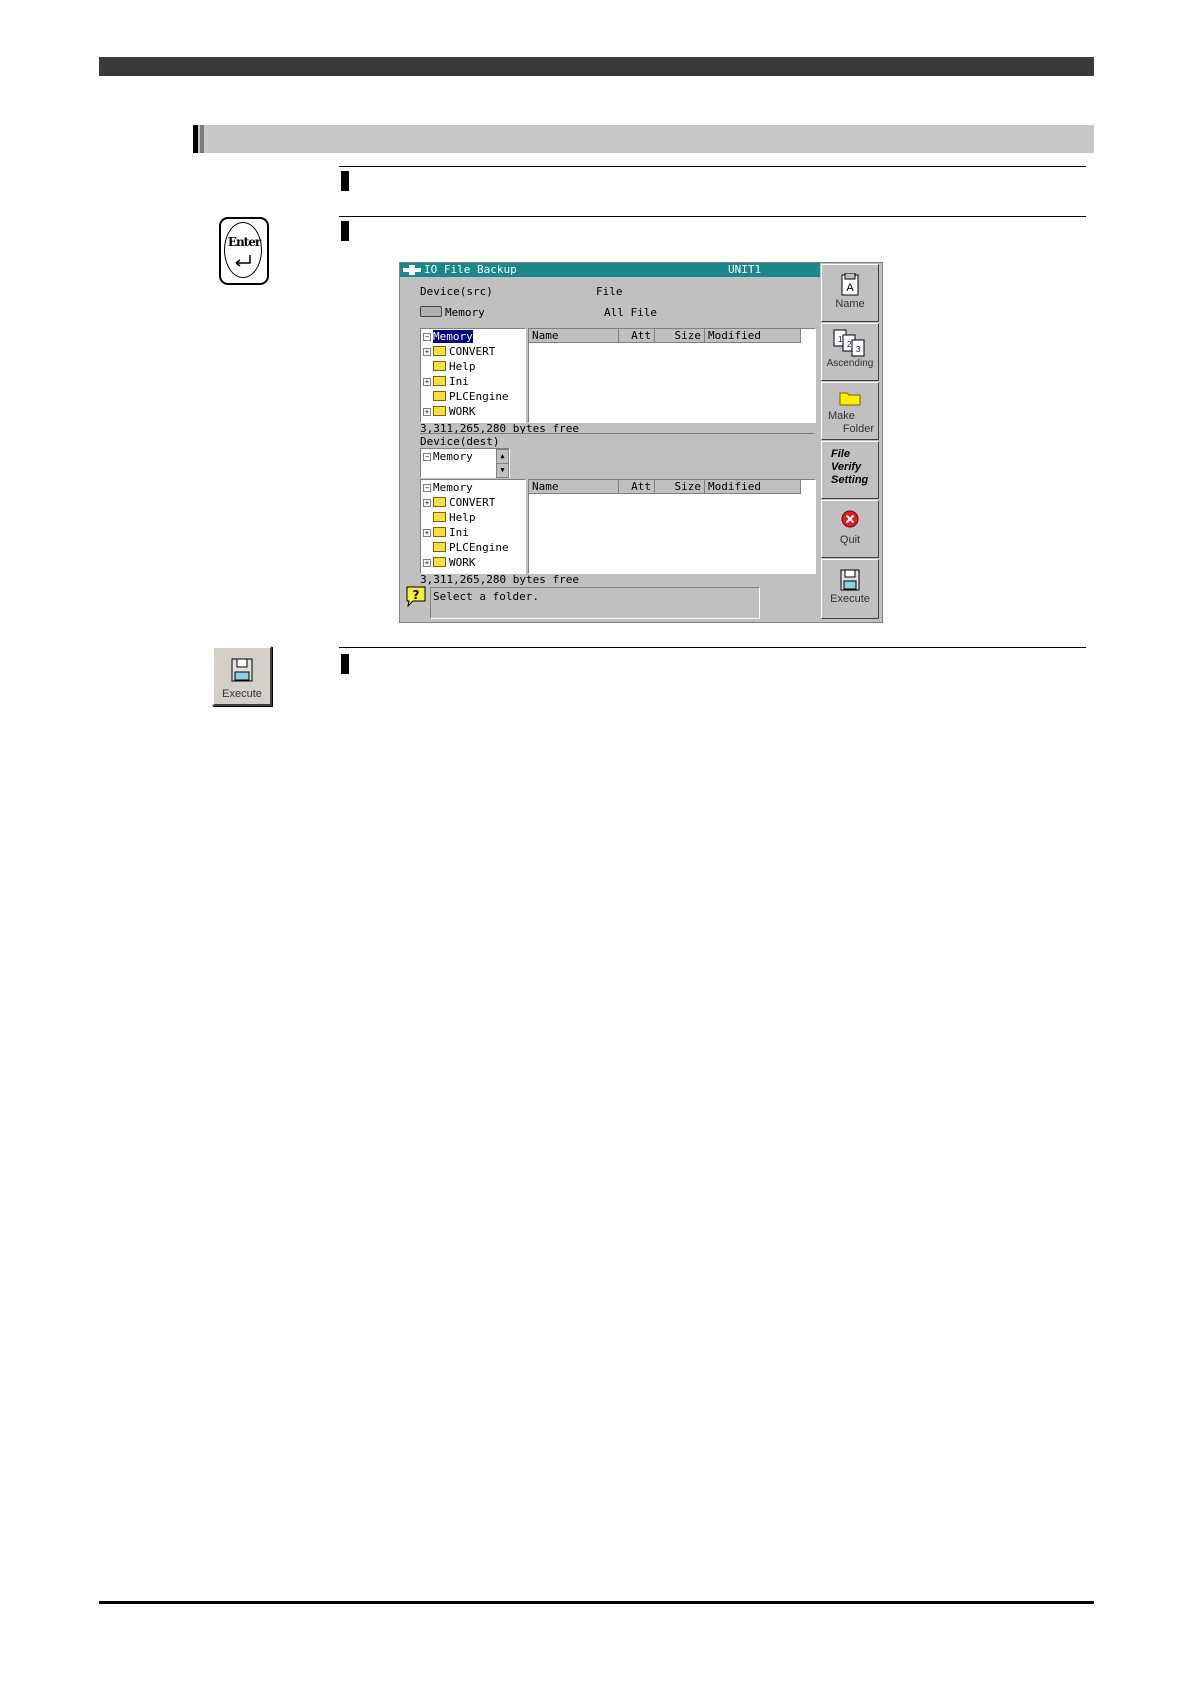 Image resolution: width=1191 pixels, height=1684 pixels. What do you see at coordinates (596, 1602) in the screenshot?
I see `footer-rule` at bounding box center [596, 1602].